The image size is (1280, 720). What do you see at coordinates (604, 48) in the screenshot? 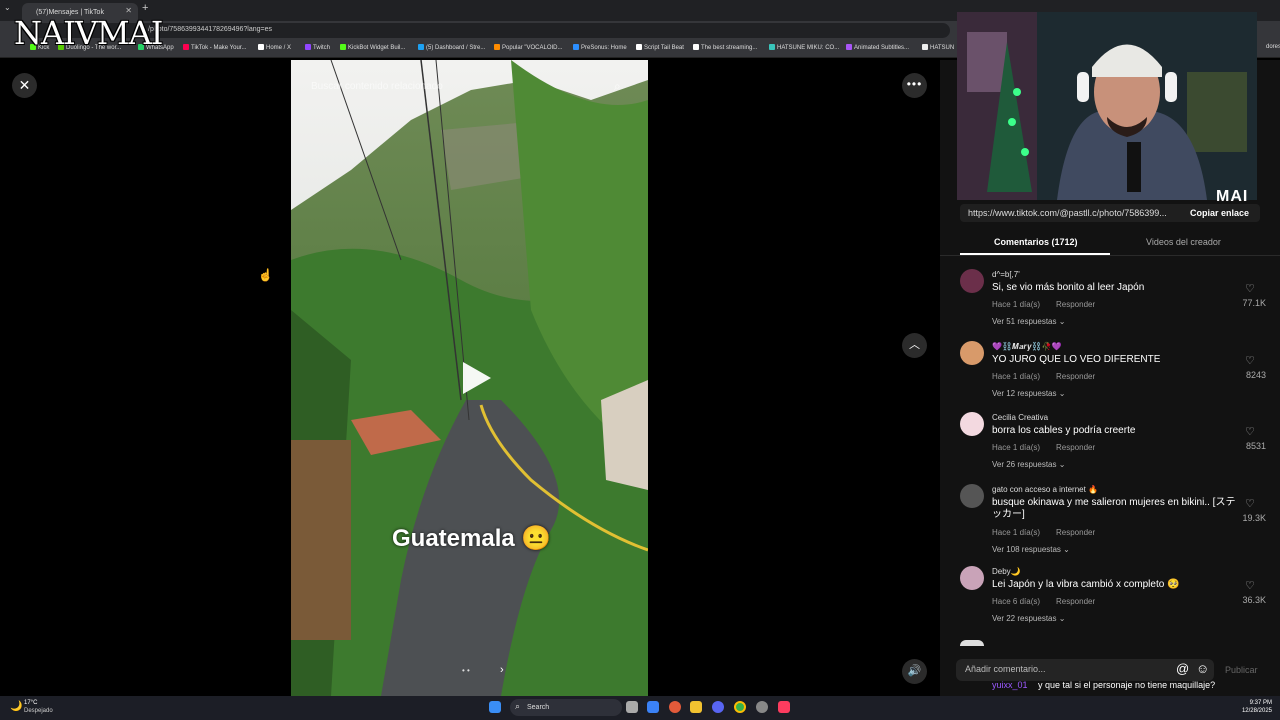
I see `bookmark-label: PreSonus: Home` at bounding box center [604, 48].